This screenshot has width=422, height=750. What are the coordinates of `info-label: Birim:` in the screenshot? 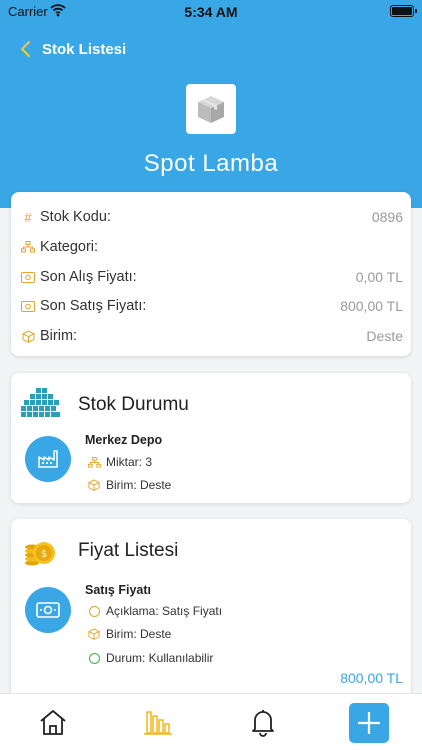 It's located at (59, 336).